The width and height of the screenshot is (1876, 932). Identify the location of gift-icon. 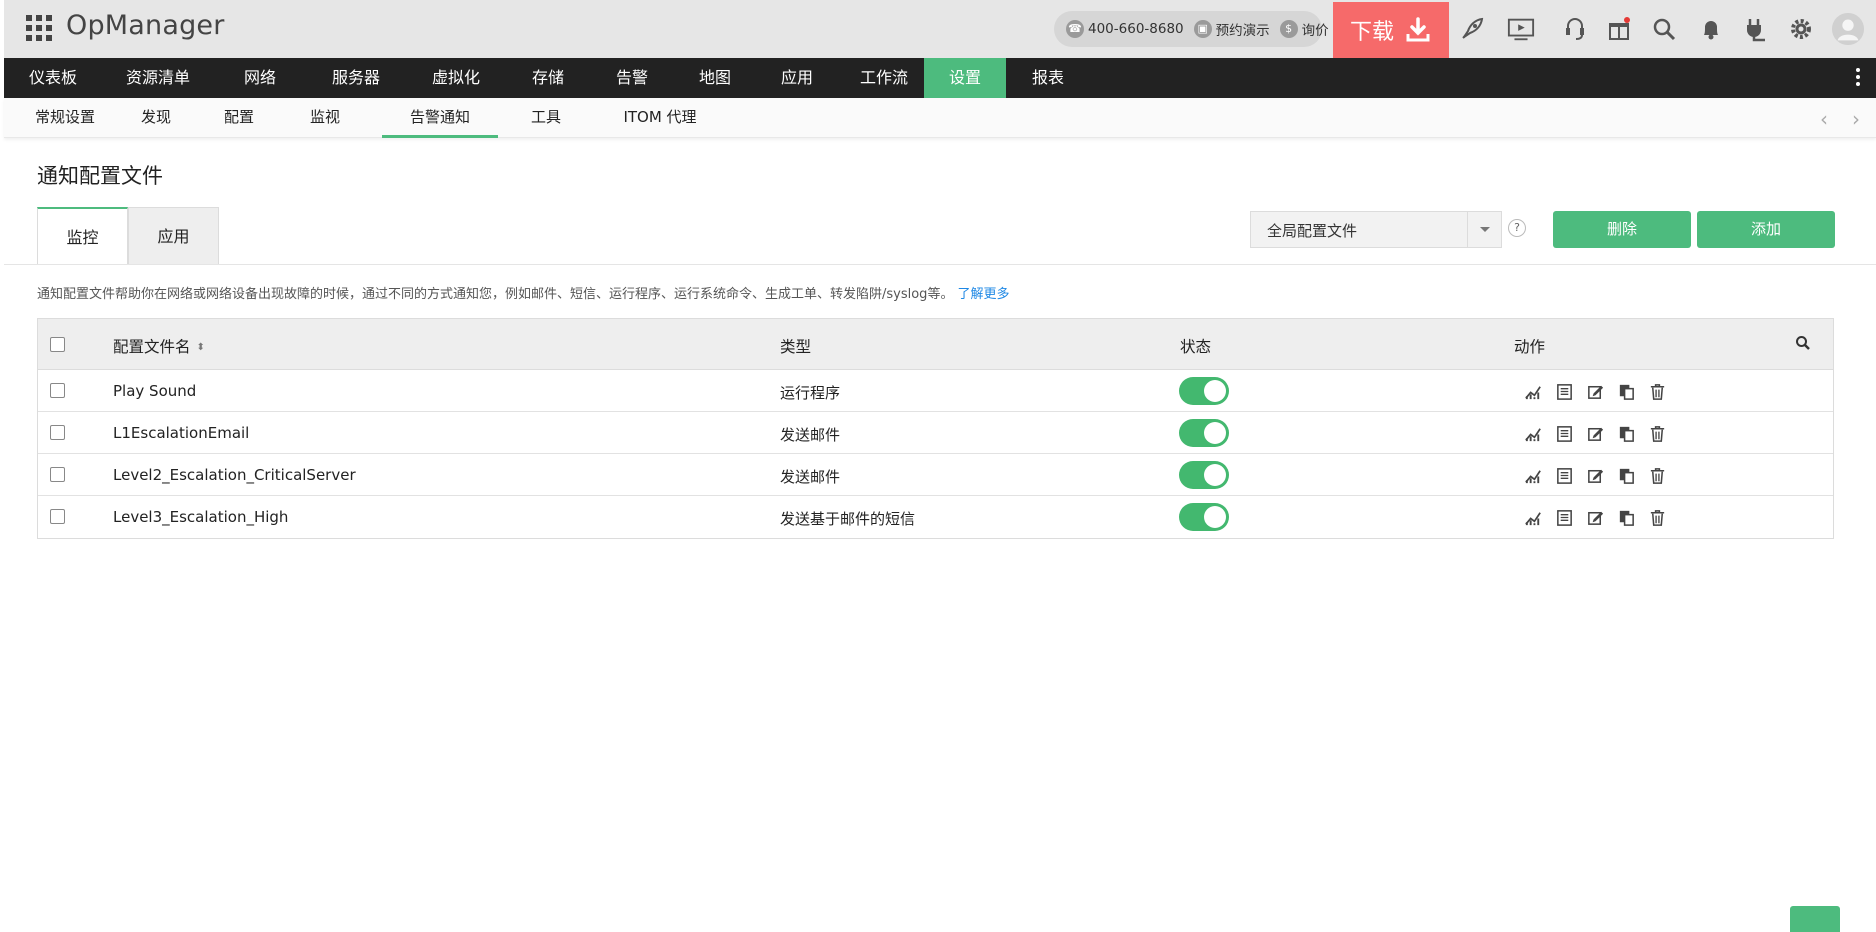
(1619, 29).